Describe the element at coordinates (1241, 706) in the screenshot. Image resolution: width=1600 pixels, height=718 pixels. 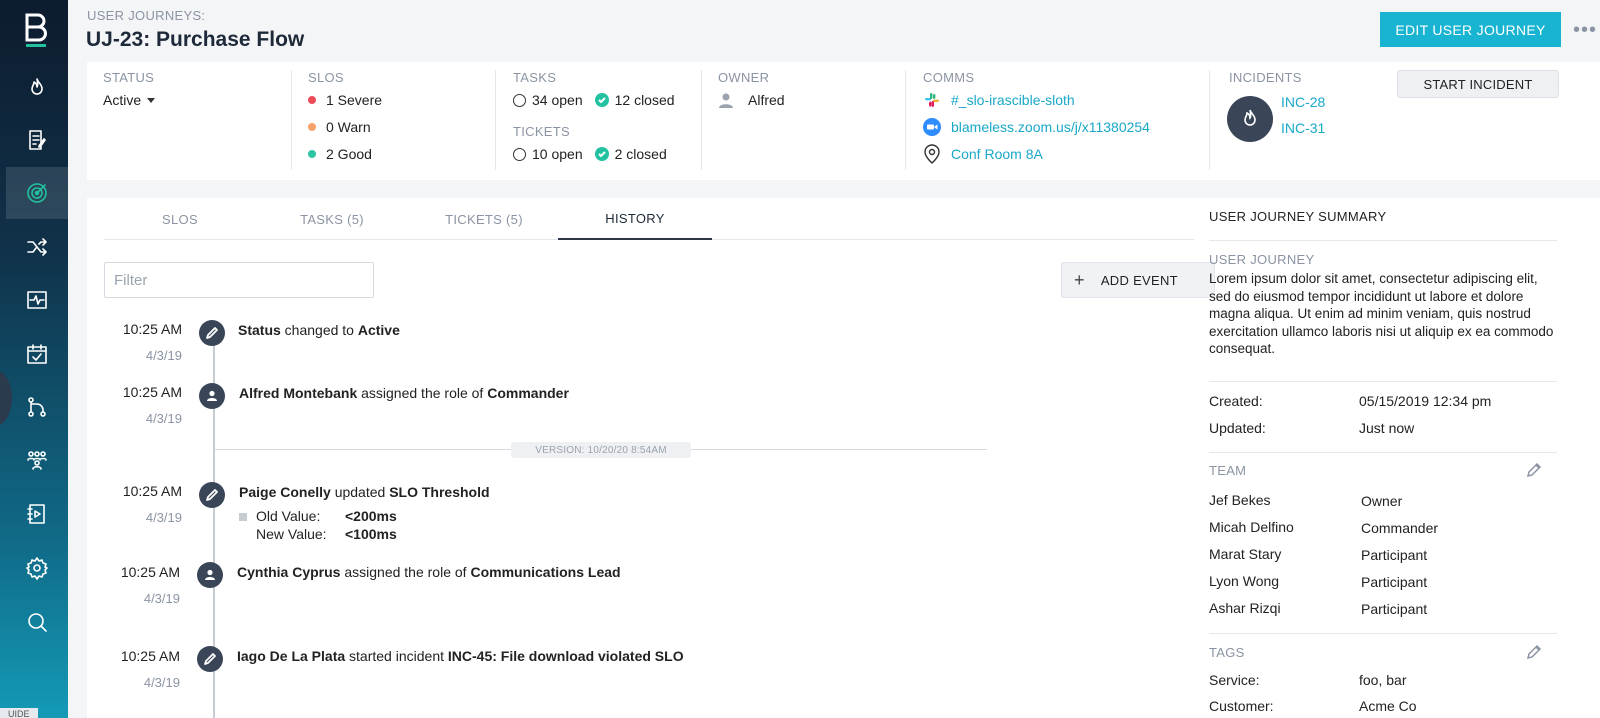
I see `customer-label: Customer:` at that location.